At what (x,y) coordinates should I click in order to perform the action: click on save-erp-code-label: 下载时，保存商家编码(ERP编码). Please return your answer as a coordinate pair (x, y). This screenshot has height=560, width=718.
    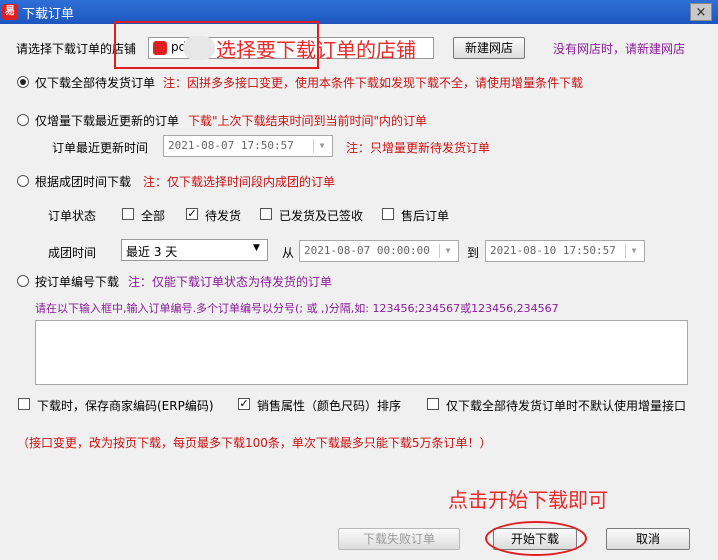
    Looking at the image, I should click on (125, 406).